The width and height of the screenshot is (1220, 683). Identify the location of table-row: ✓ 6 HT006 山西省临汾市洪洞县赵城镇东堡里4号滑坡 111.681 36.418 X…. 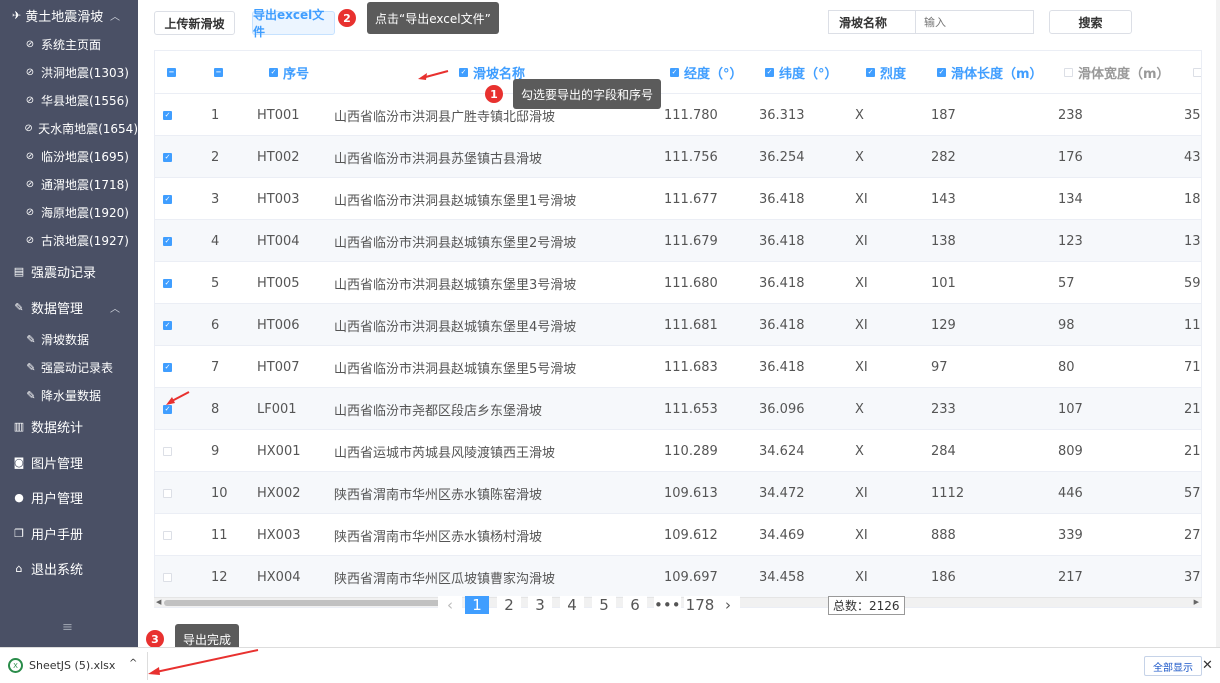
(678, 325).